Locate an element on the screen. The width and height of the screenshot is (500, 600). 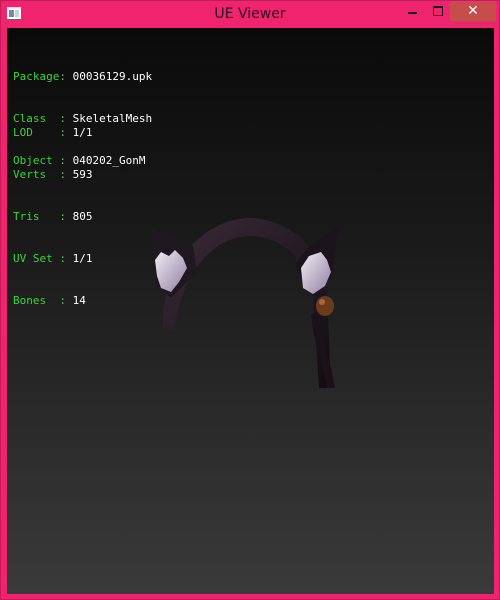
info-value: 14 is located at coordinates (79, 300).